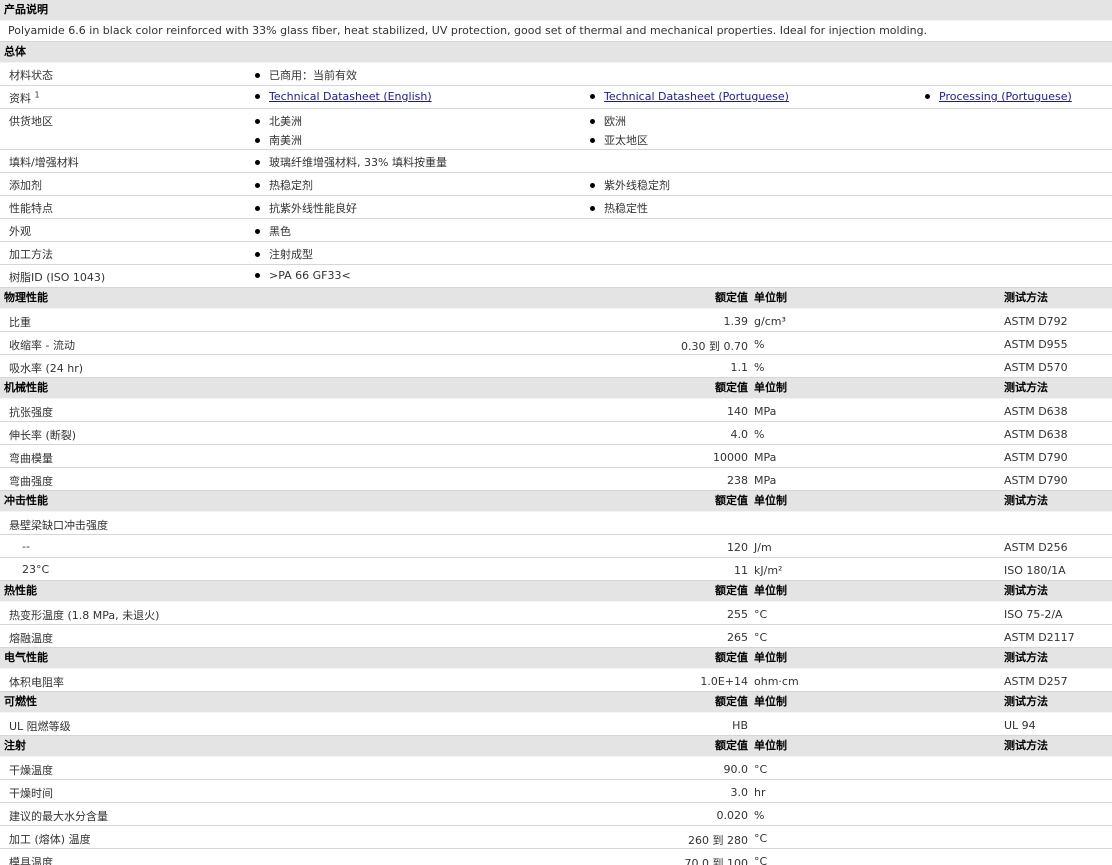 This screenshot has width=1112, height=865. Describe the element at coordinates (776, 681) in the screenshot. I see `property-unit: ohm·cm` at that location.